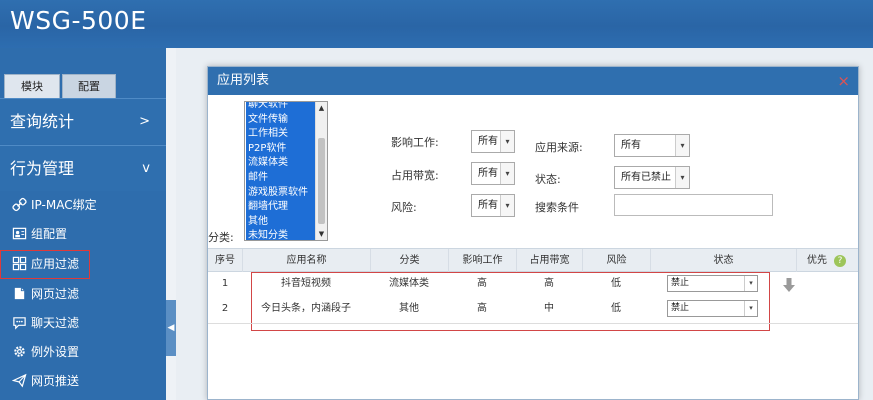 Image resolution: width=873 pixels, height=400 pixels. I want to click on source-label: 应用来源:, so click(559, 147).